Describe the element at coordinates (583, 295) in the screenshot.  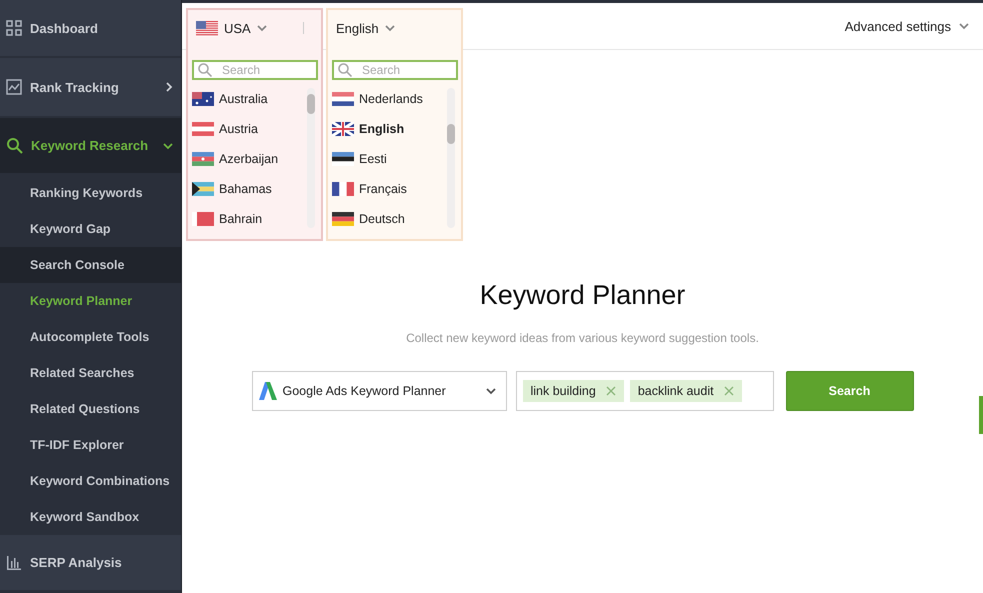
I see `page-title: Keyword Planner` at that location.